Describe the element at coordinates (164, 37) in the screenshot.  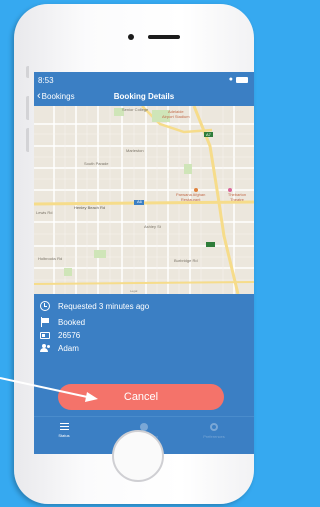
I see `earpiece-speaker` at that location.